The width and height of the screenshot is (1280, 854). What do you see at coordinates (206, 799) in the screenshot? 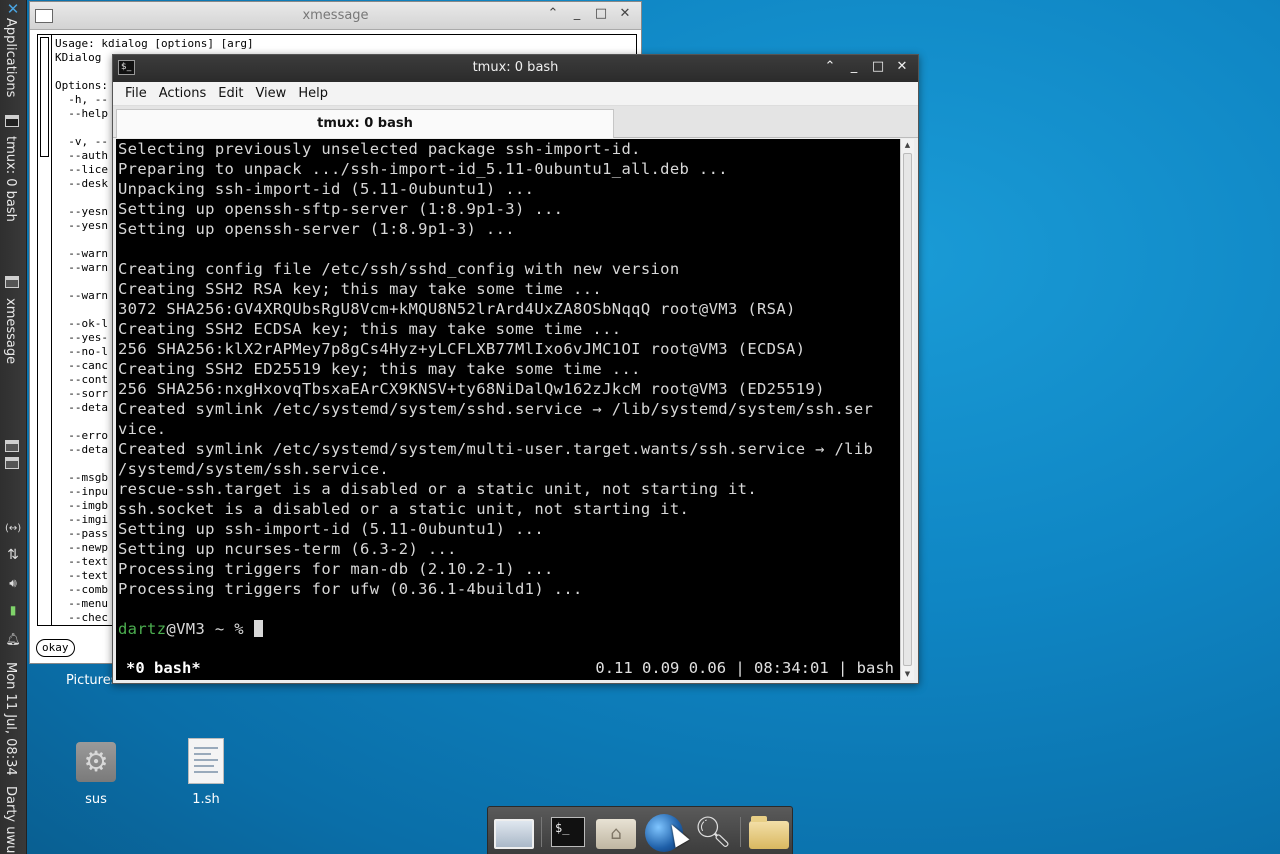
I see `desktop-icon-label: 1.sh` at bounding box center [206, 799].